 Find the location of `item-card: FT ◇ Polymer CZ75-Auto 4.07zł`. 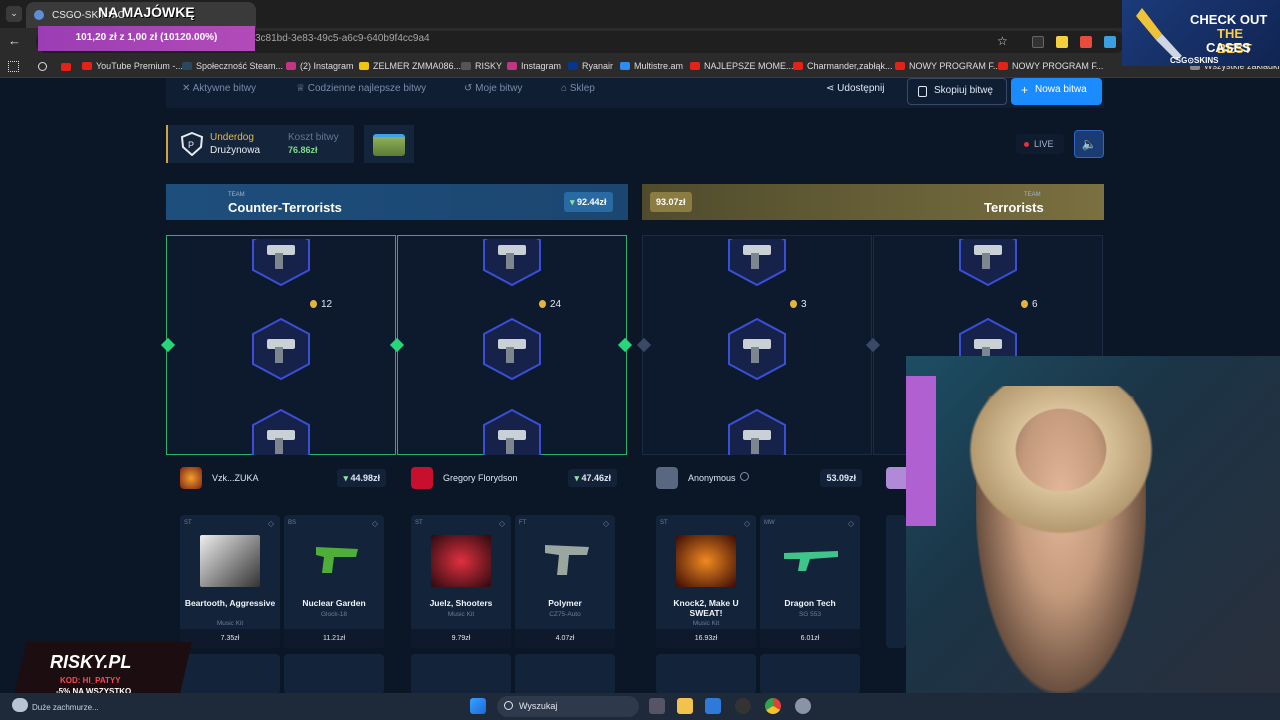

item-card: FT ◇ Polymer CZ75-Auto 4.07zł is located at coordinates (565, 581).